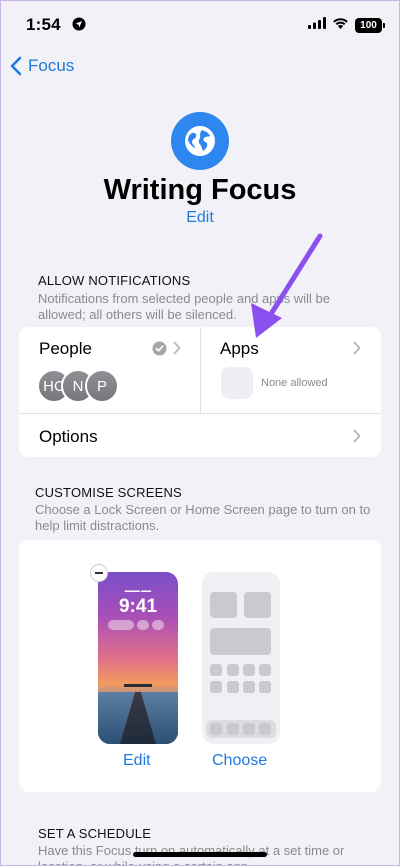 The height and width of the screenshot is (866, 400). What do you see at coordinates (68, 436) in the screenshot?
I see `options-label: Options` at bounding box center [68, 436].